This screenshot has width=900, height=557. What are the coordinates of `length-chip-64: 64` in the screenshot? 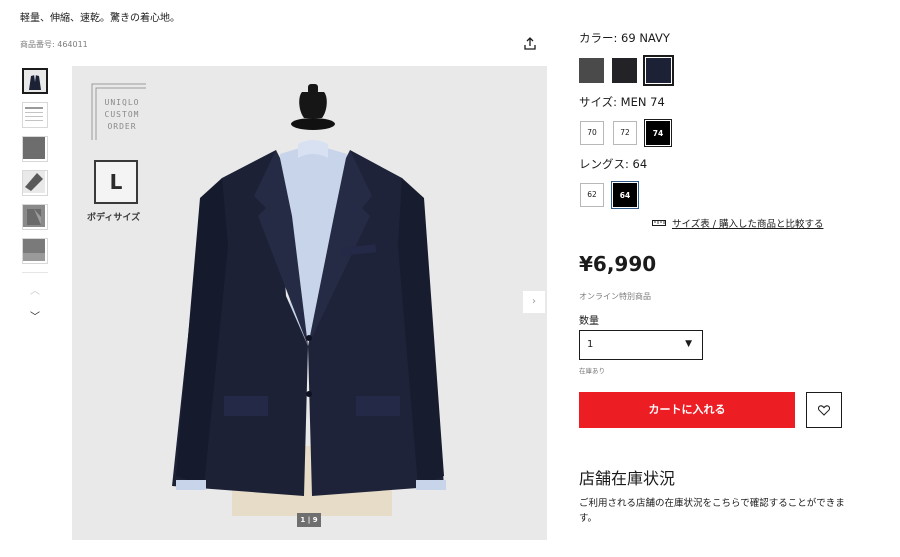 It's located at (625, 195).